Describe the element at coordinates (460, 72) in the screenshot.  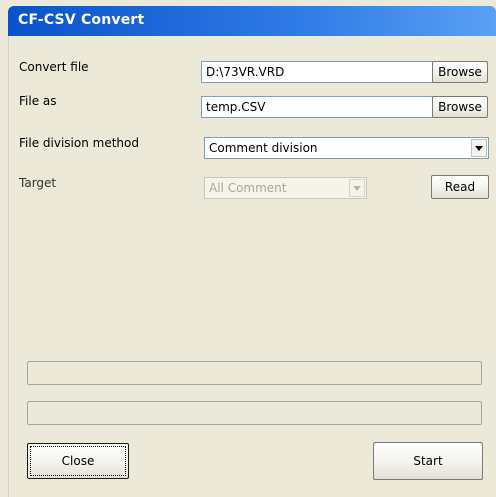
I see `convert-file-browse-button: Browse` at that location.